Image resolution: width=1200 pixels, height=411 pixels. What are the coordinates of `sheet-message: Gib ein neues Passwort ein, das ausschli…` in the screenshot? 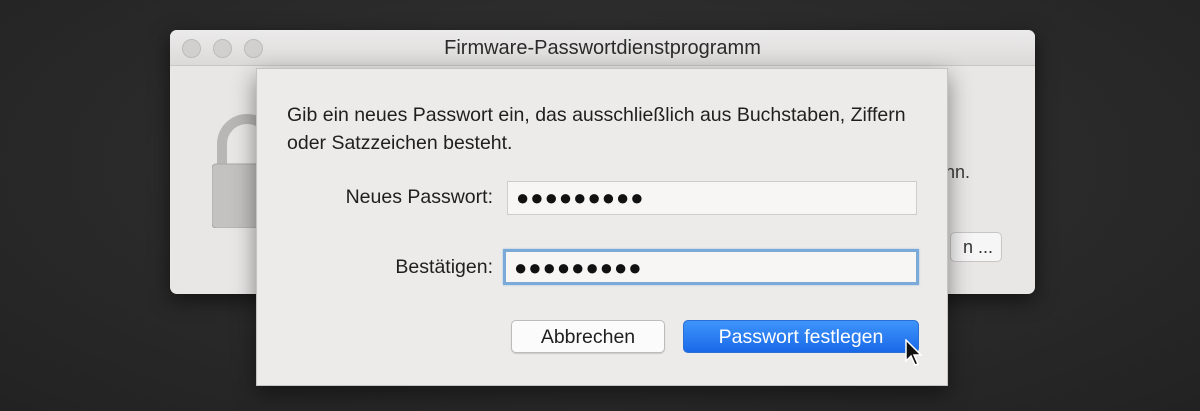 It's located at (596, 129).